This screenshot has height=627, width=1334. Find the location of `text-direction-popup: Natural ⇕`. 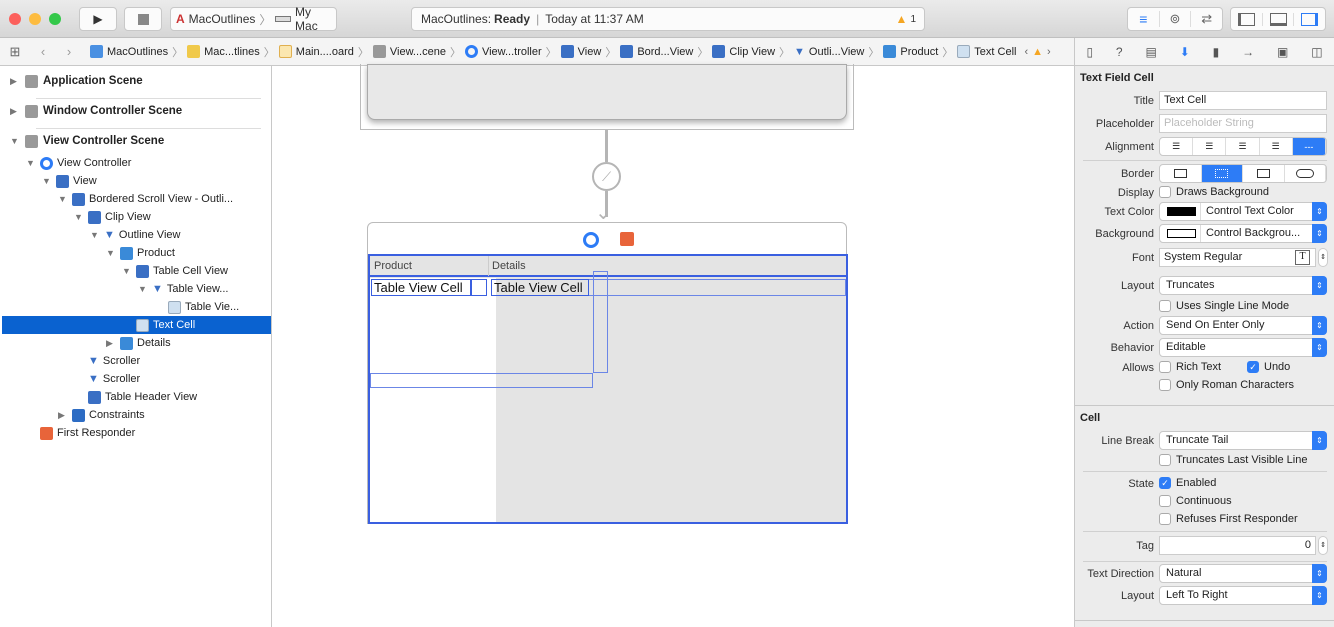

text-direction-popup: Natural ⇕ is located at coordinates (1243, 573).